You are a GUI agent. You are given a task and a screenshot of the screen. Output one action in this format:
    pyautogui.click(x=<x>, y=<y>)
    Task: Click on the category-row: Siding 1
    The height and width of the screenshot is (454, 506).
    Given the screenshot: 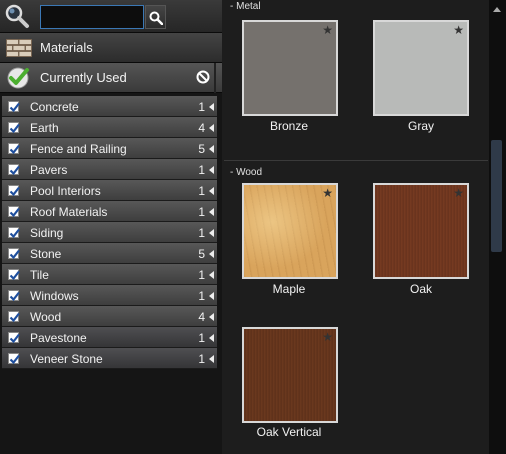 What is the action you would take?
    pyautogui.click(x=109, y=232)
    